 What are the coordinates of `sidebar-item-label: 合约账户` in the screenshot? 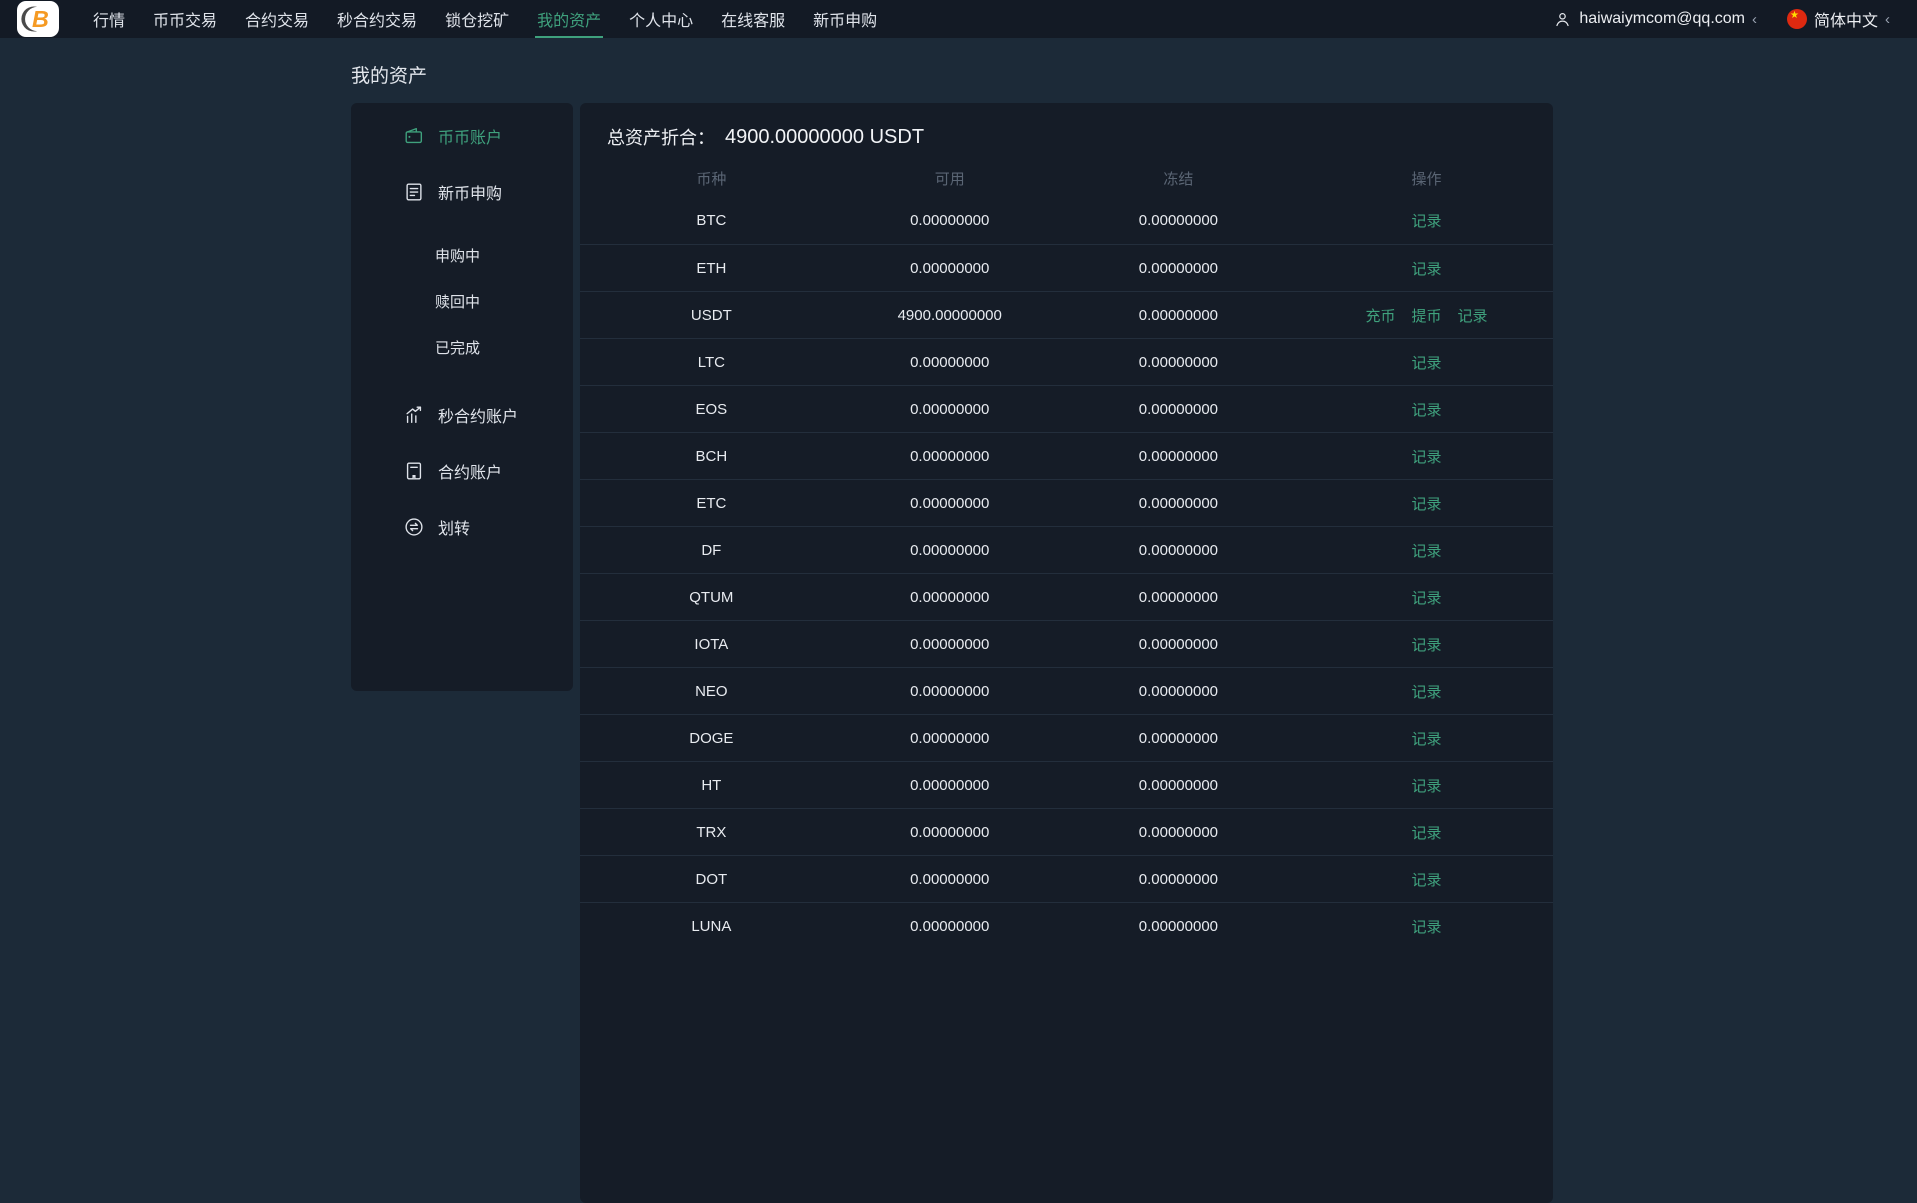 It's located at (470, 473).